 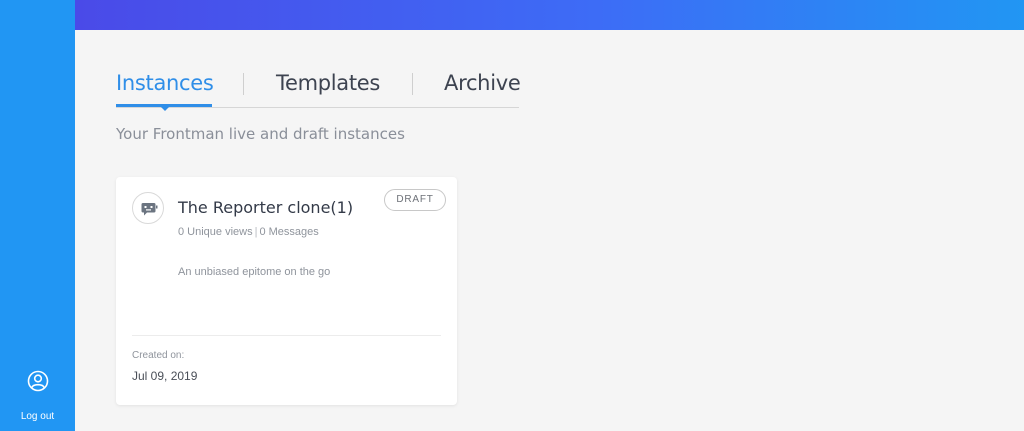 What do you see at coordinates (260, 134) in the screenshot?
I see `page-subtitle: Your Frontman live and draft instances` at bounding box center [260, 134].